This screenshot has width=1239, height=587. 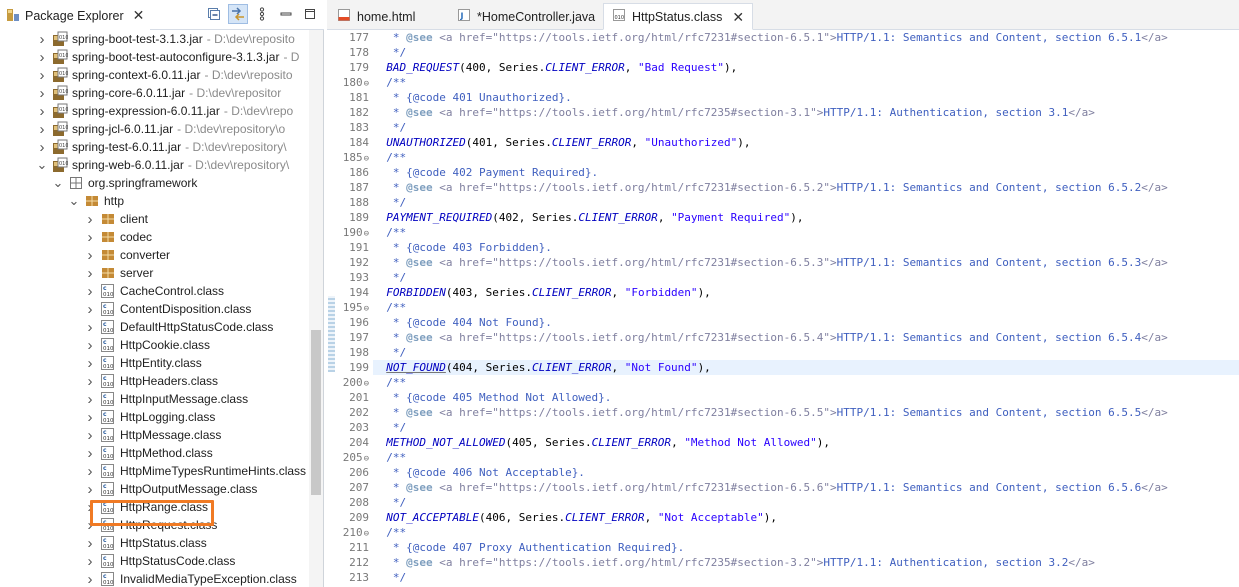 What do you see at coordinates (109, 381) in the screenshot?
I see `tree-class-item: › 010 c HttpHeaders.class` at bounding box center [109, 381].